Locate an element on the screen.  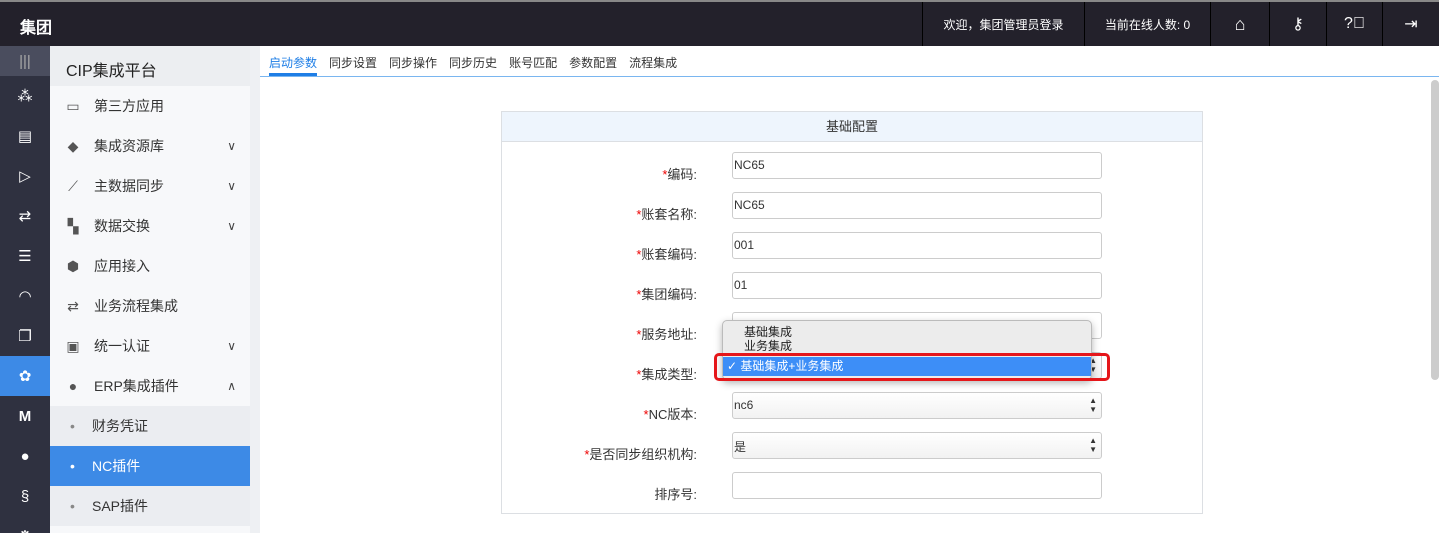
document-icon: ❐ is located at coordinates (25, 336).